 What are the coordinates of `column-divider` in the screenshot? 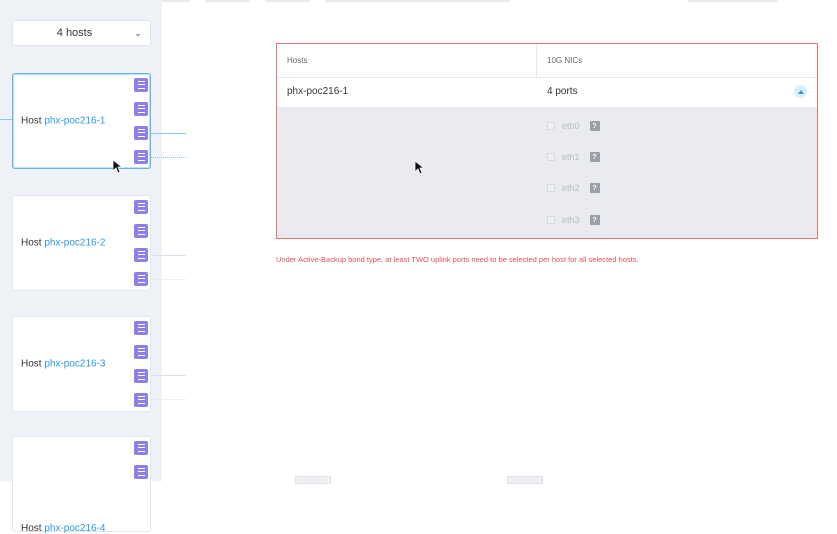 It's located at (536, 60).